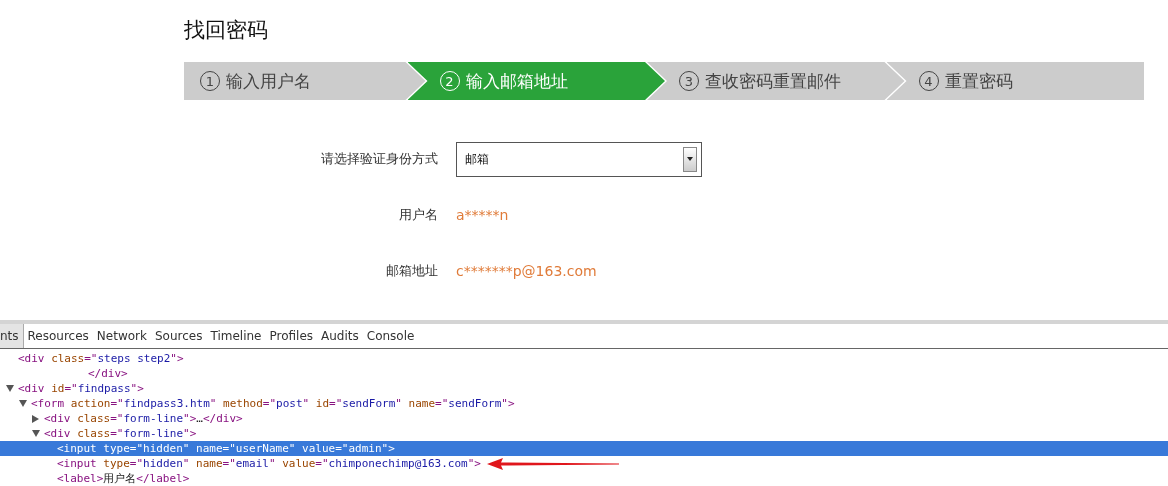 The image size is (1168, 486). I want to click on code-line: <div id="findpass">, so click(81, 388).